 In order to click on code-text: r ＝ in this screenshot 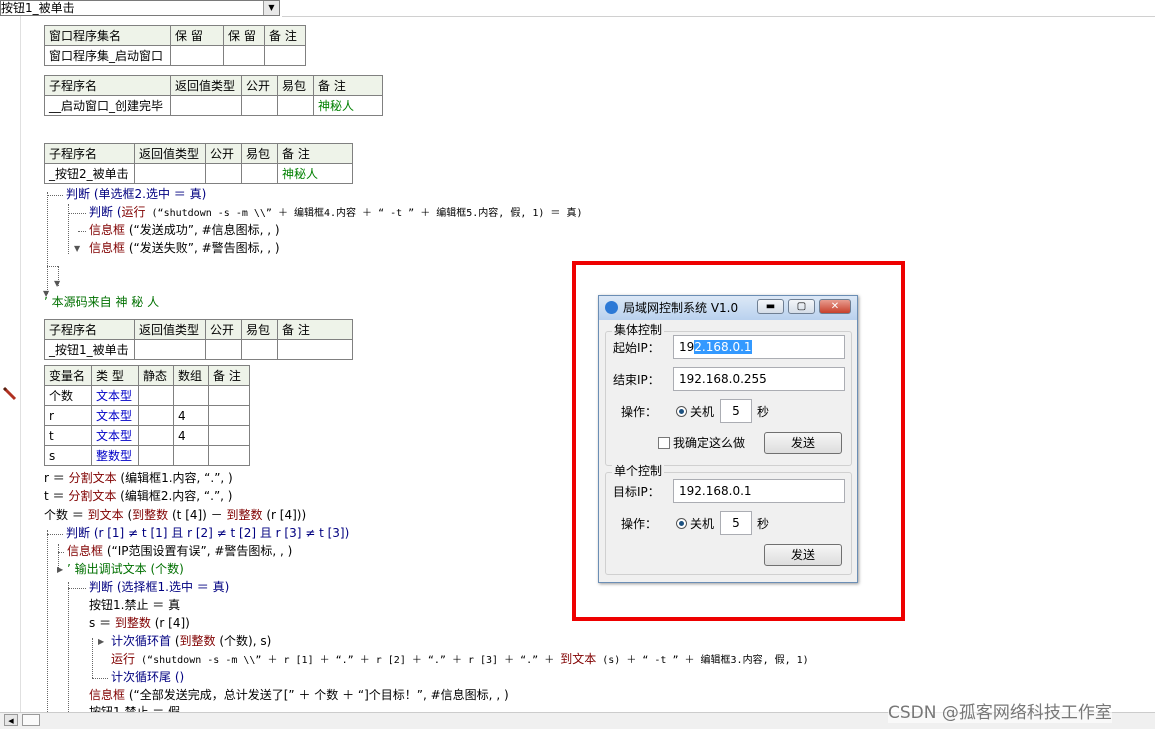, I will do `click(56, 478)`.